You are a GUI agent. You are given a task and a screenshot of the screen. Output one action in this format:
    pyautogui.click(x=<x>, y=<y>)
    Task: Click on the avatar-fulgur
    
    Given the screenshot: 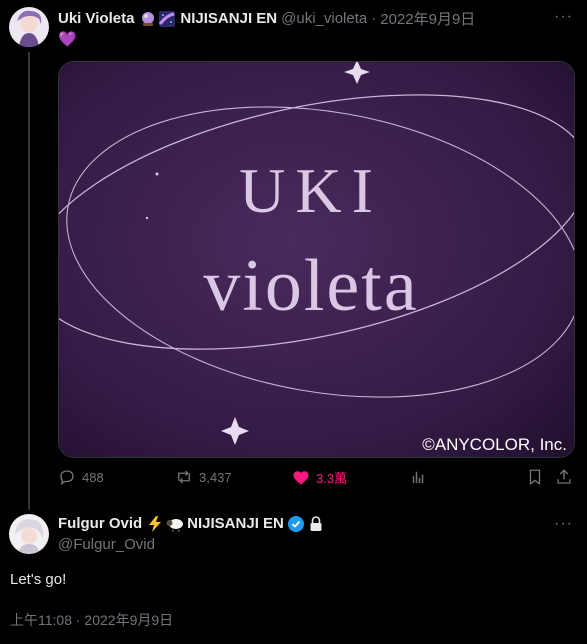 What is the action you would take?
    pyautogui.click(x=29, y=534)
    